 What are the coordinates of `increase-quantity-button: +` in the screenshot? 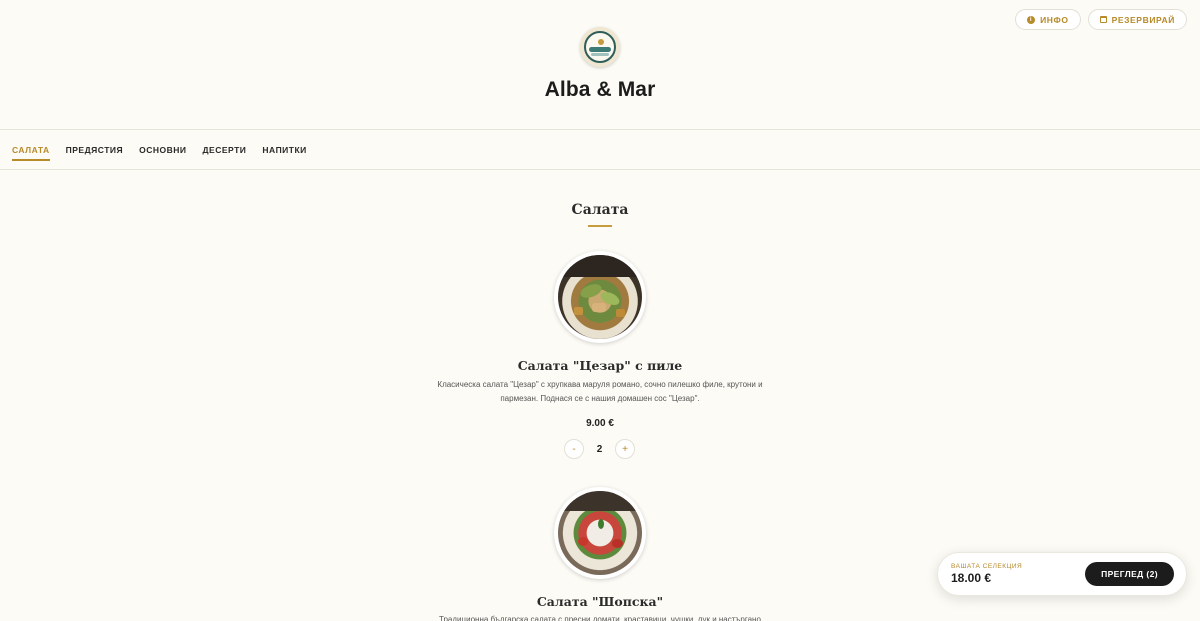 It's located at (625, 449).